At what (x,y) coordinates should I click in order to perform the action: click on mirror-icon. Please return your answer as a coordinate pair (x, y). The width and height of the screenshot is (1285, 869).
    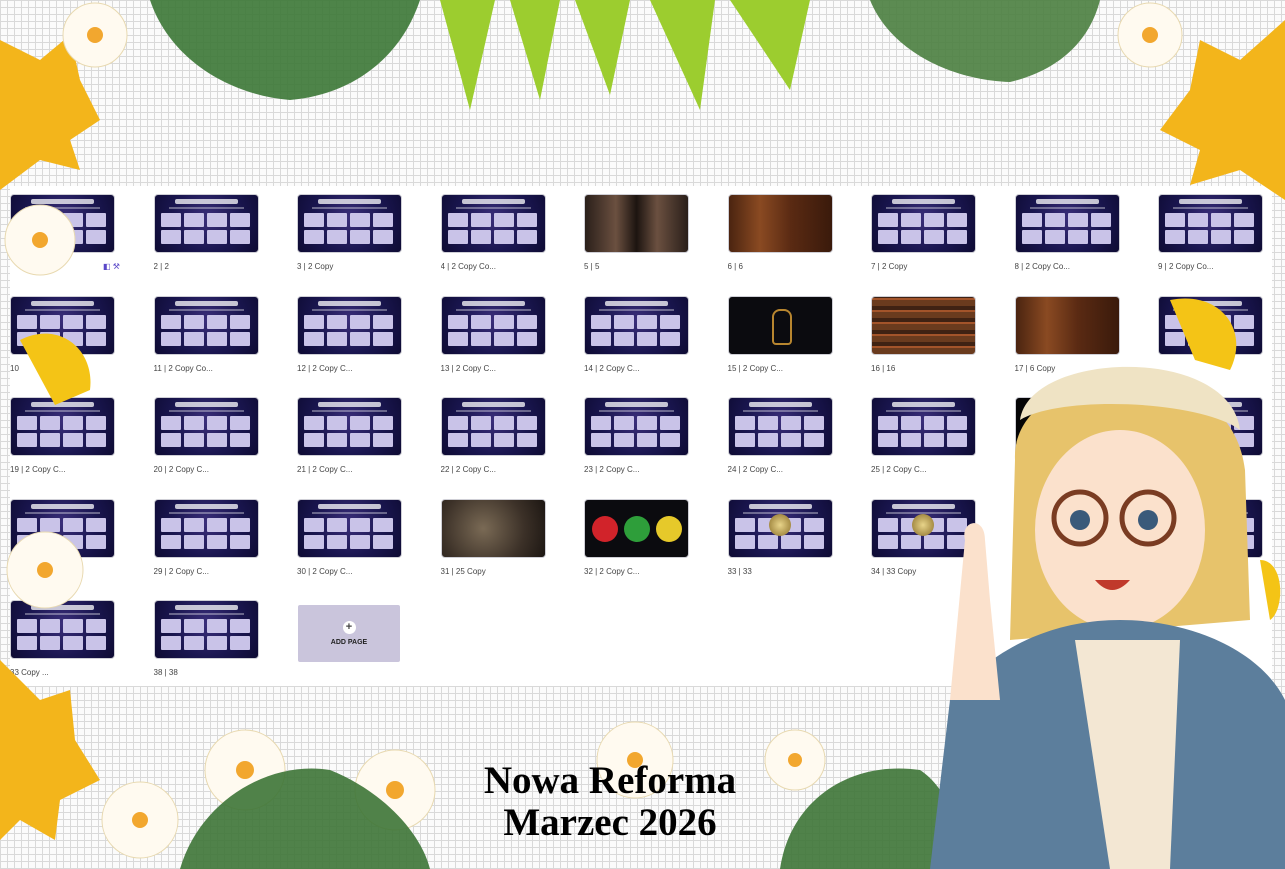
    Looking at the image, I should click on (781, 326).